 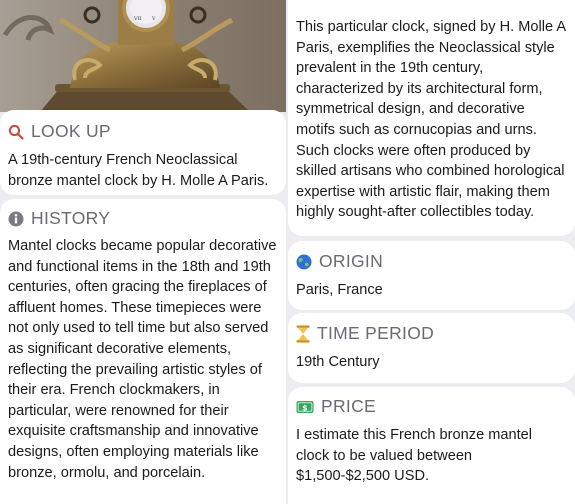 I want to click on lookup-heading: LOOK UP, so click(x=143, y=131).